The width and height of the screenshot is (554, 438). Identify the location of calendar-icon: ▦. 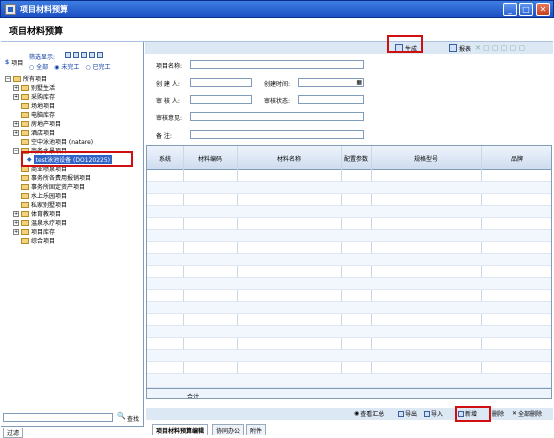
(359, 82).